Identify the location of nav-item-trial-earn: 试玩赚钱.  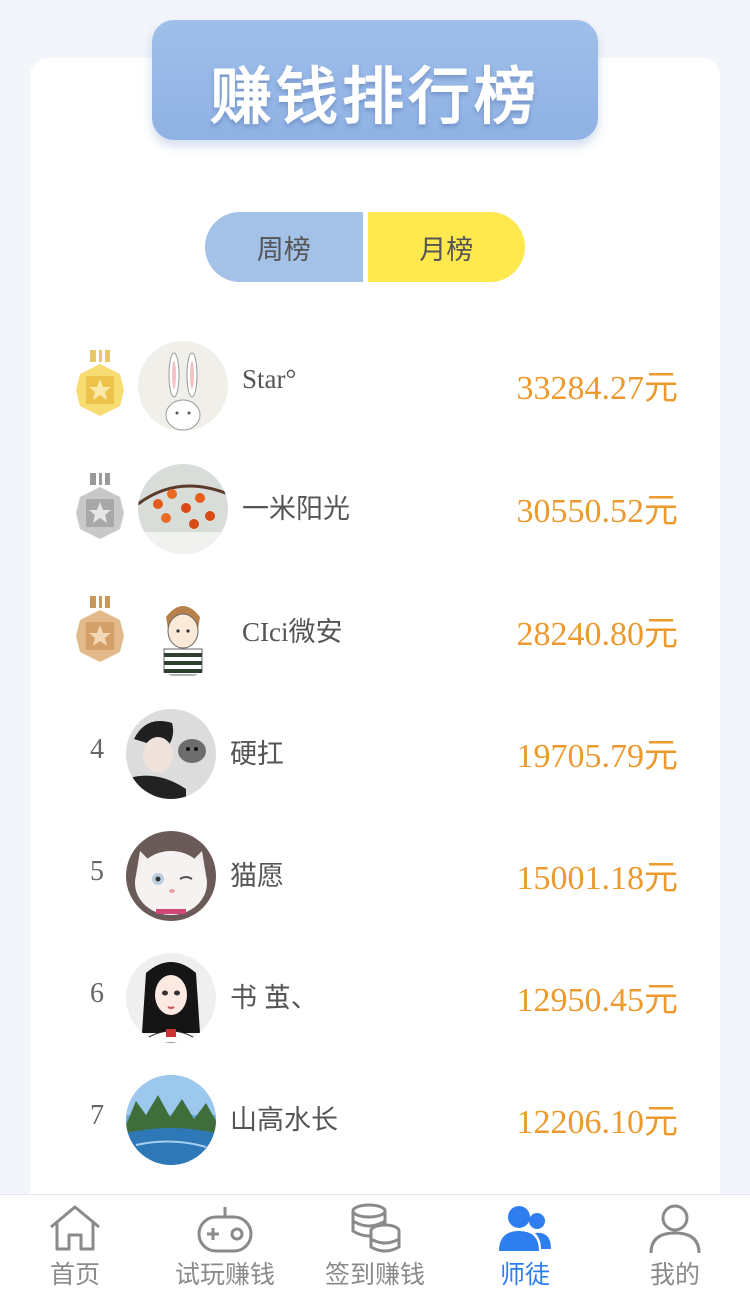
(225, 1245).